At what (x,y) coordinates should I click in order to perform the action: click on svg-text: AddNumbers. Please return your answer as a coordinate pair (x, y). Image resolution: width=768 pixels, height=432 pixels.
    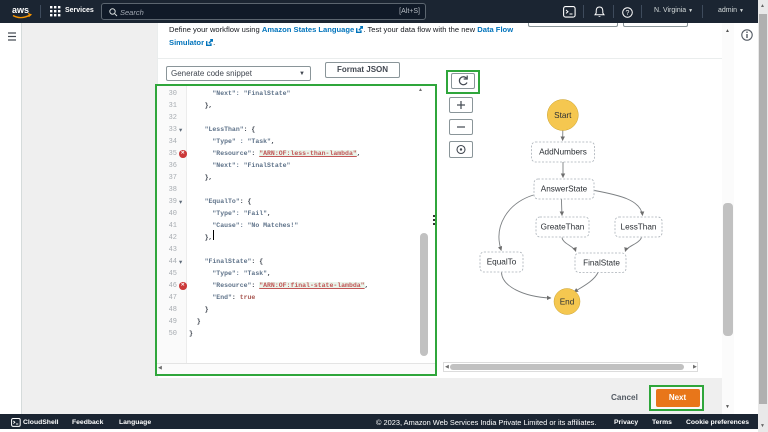
    Looking at the image, I should click on (563, 152).